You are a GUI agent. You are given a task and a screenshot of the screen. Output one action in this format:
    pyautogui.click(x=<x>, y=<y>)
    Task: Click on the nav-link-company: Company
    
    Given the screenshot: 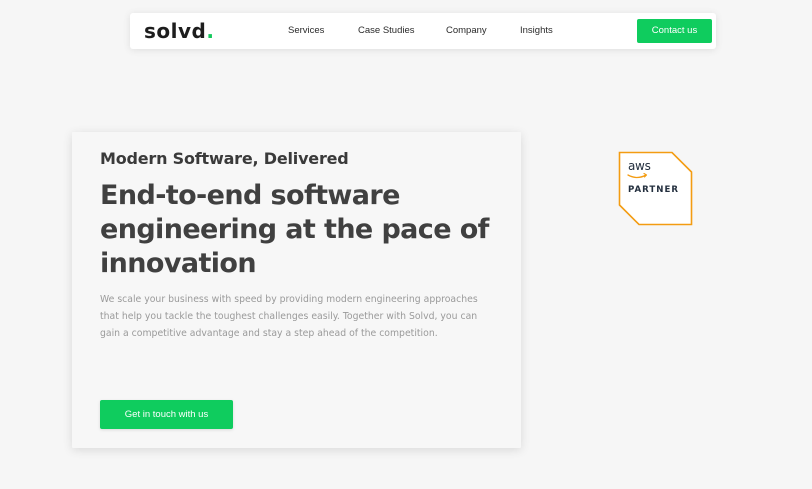 What is the action you would take?
    pyautogui.click(x=466, y=31)
    